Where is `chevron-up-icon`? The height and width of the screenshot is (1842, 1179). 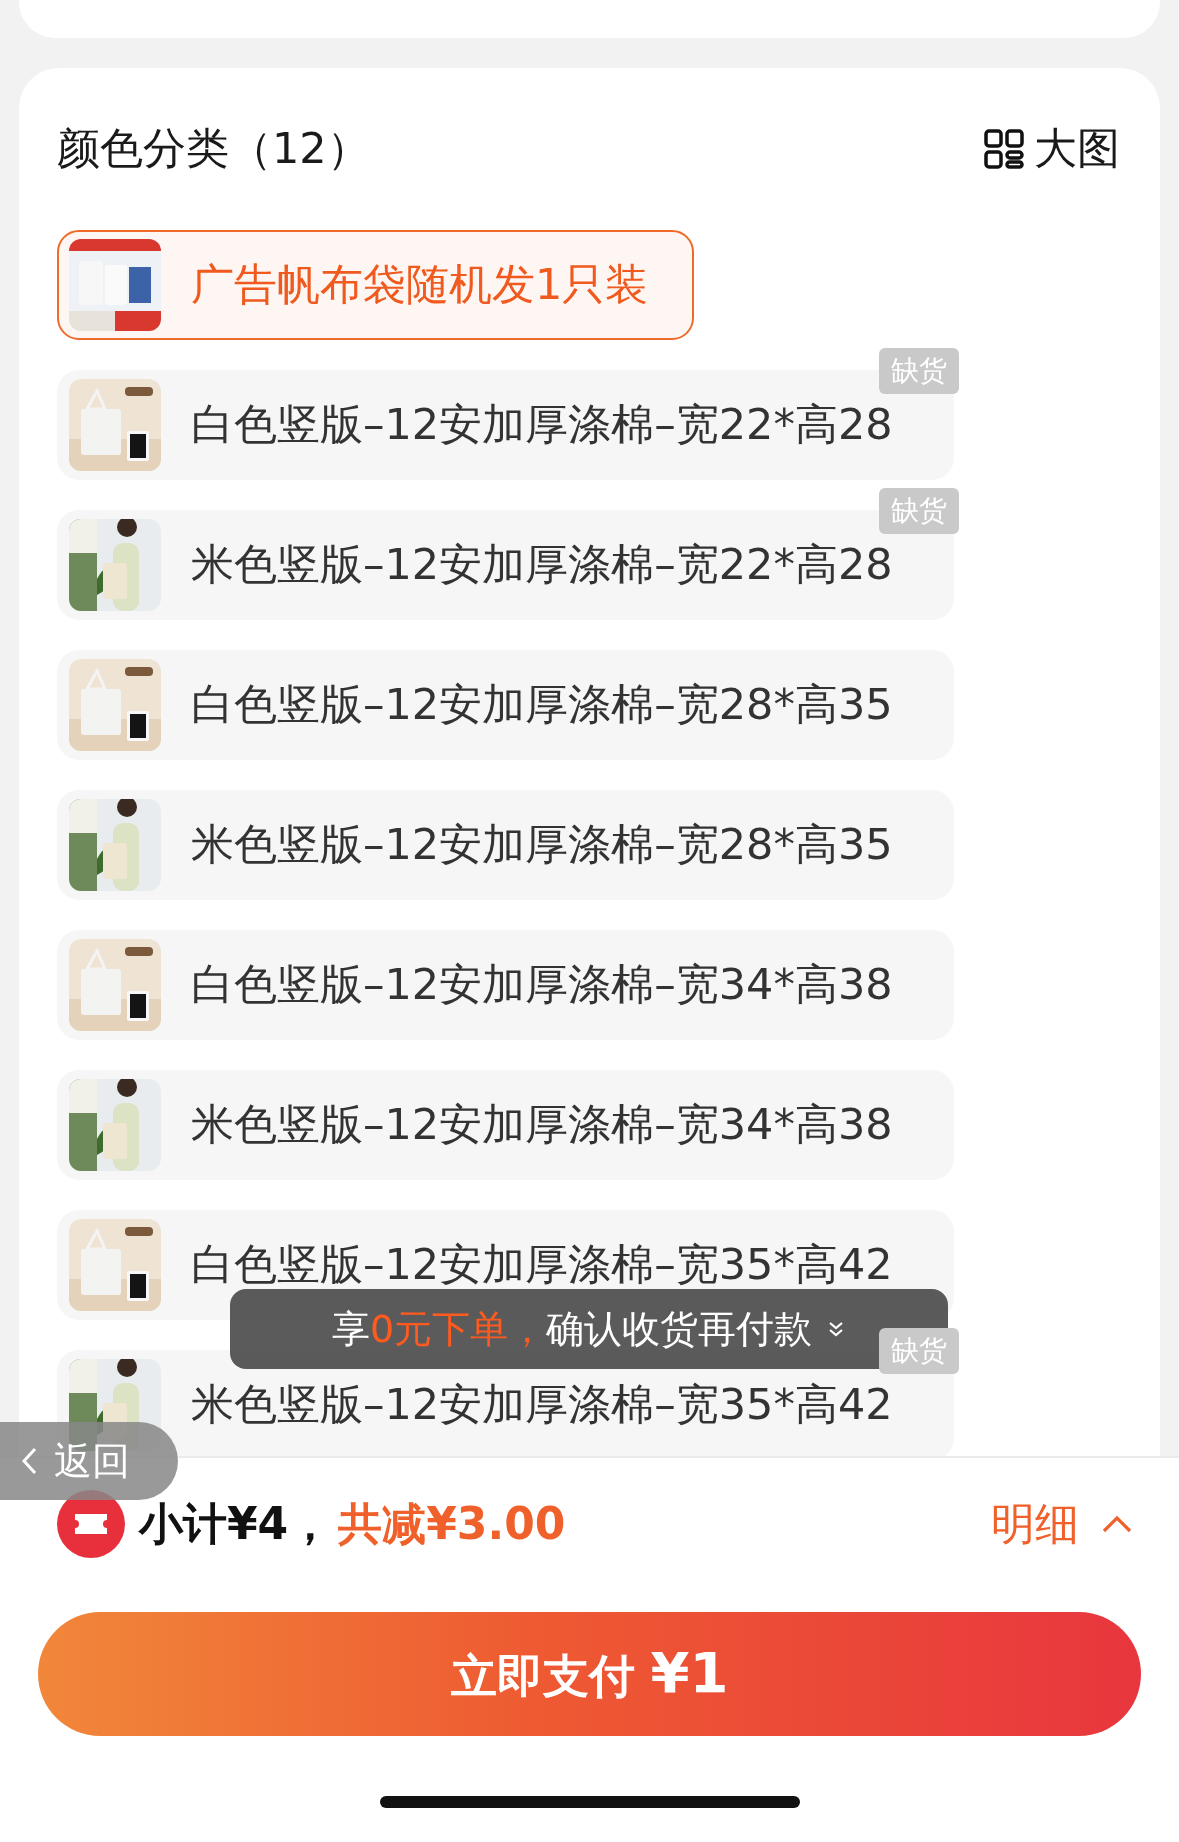 chevron-up-icon is located at coordinates (1117, 1524).